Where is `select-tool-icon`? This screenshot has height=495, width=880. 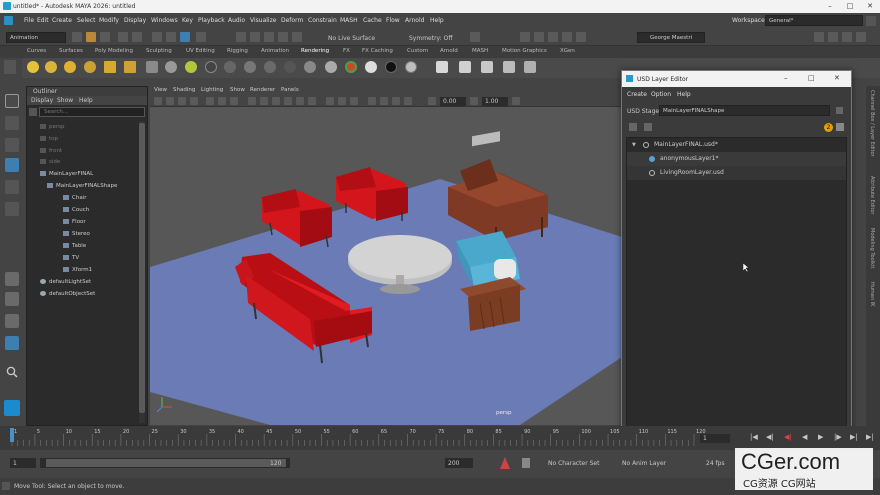 select-tool-icon is located at coordinates (12, 101).